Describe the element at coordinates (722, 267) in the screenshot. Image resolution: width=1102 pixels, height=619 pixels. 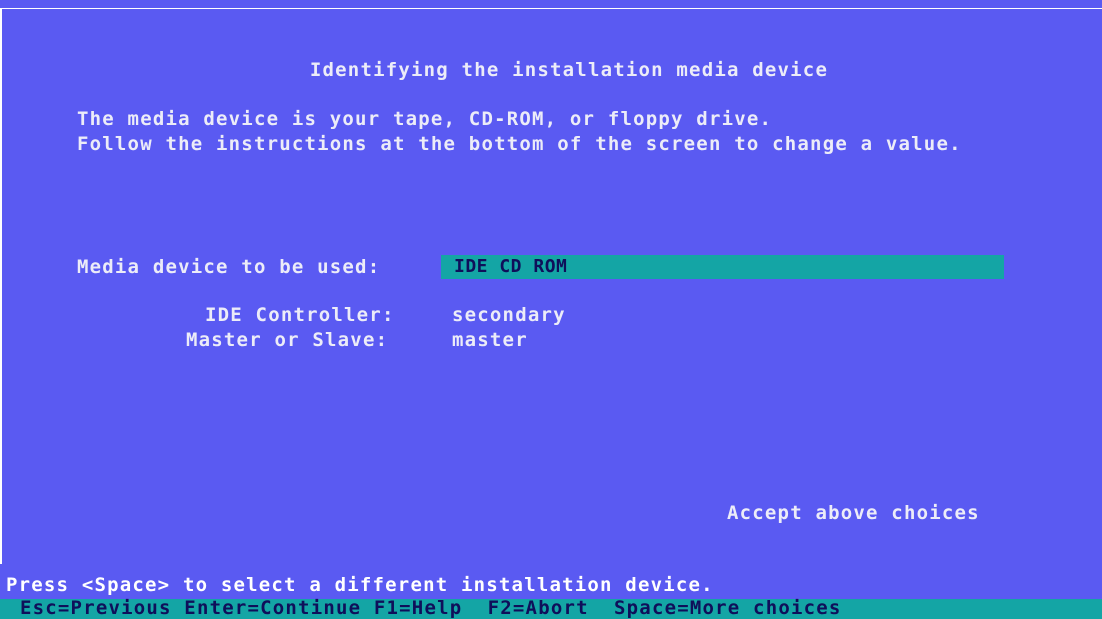
I see `media-device-field: IDE CD ROM` at that location.